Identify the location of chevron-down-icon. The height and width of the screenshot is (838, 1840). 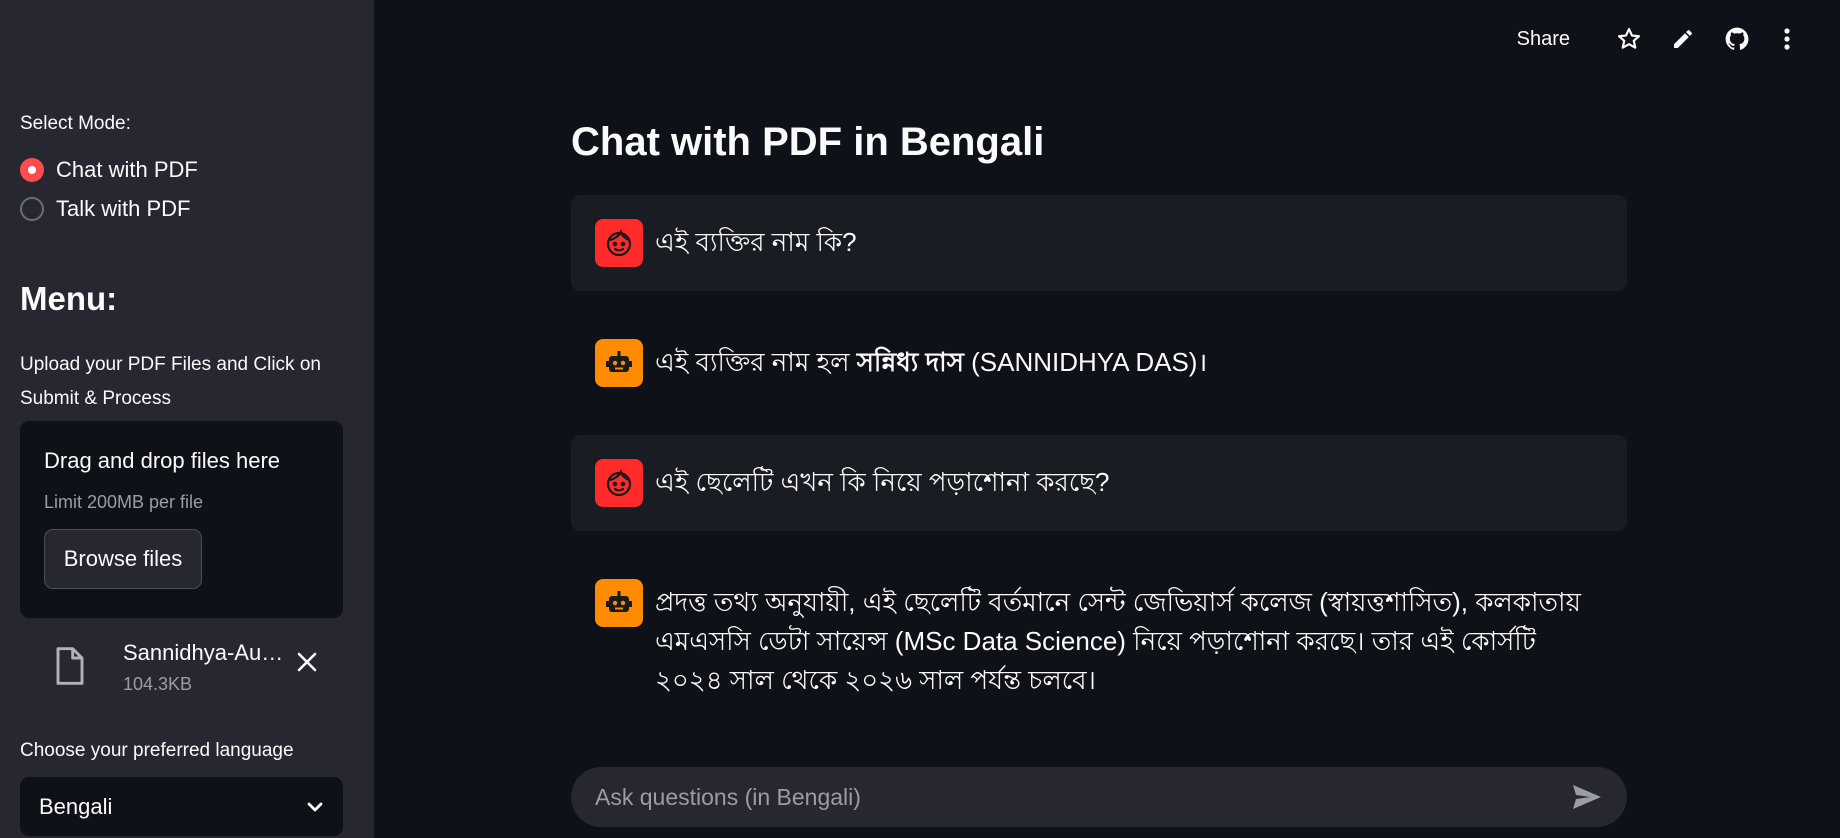
(315, 806).